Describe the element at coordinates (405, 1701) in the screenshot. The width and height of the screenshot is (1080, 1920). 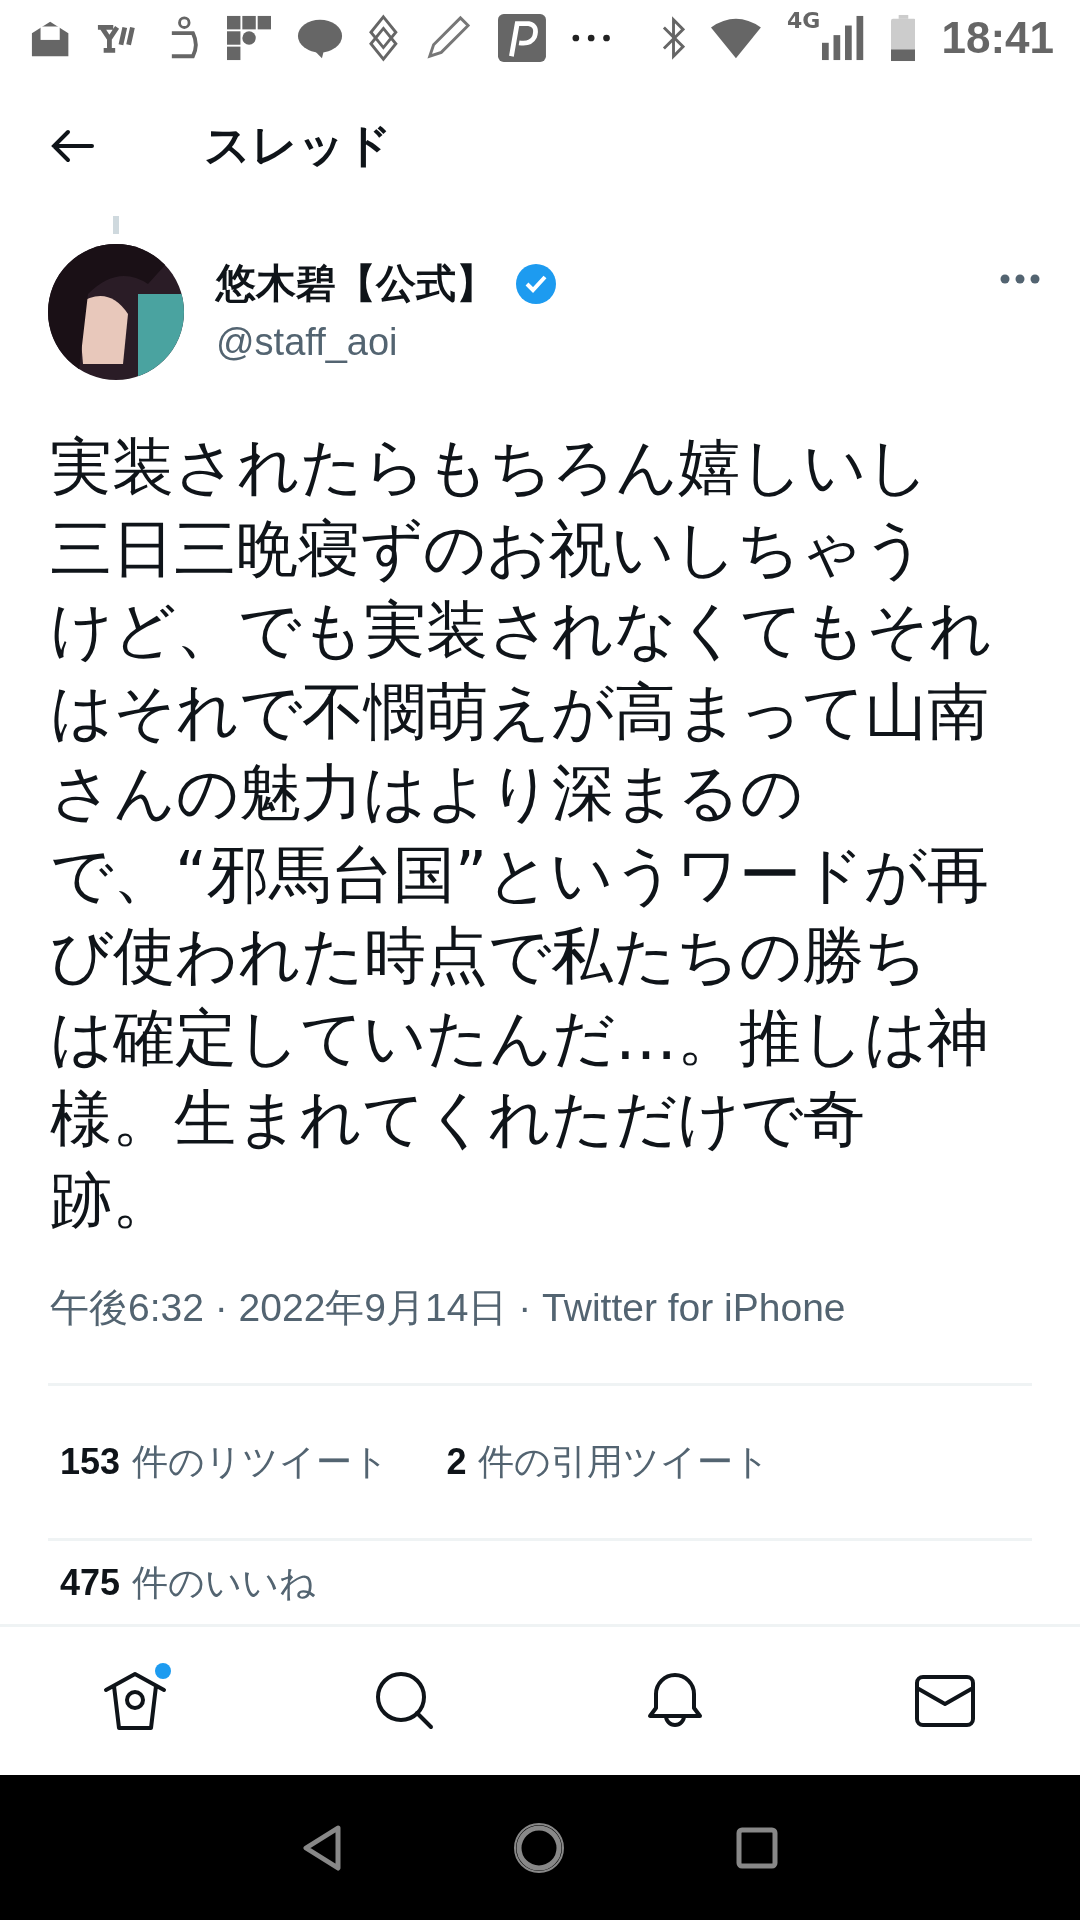
I see `search-icon` at that location.